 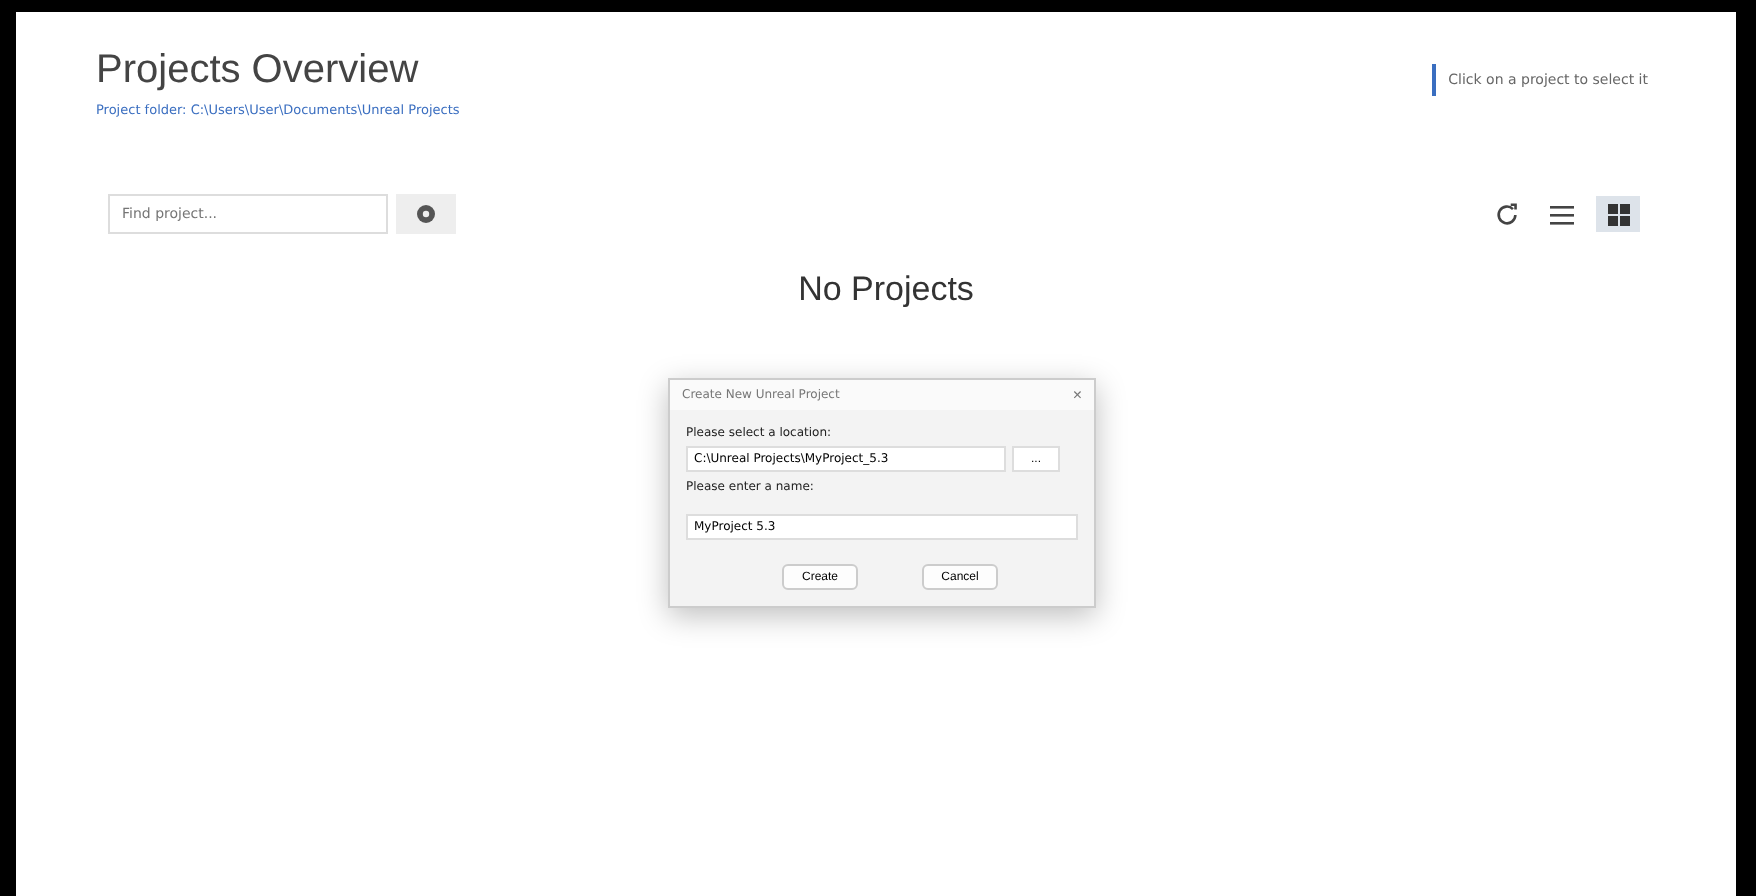 I want to click on empty-message: No Projects, so click(x=886, y=290).